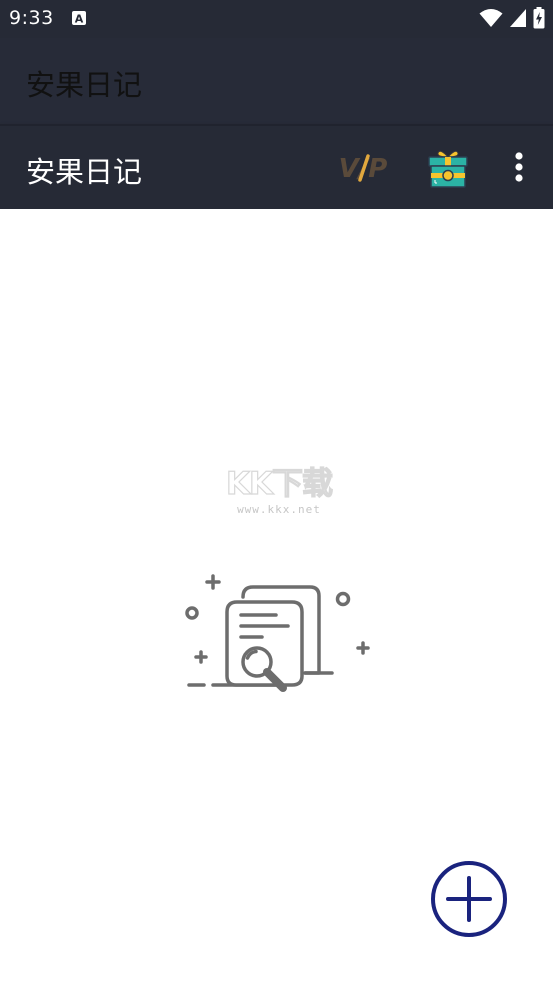 The height and width of the screenshot is (984, 553). What do you see at coordinates (279, 509) in the screenshot?
I see `watermark-url: www.kkx.net` at bounding box center [279, 509].